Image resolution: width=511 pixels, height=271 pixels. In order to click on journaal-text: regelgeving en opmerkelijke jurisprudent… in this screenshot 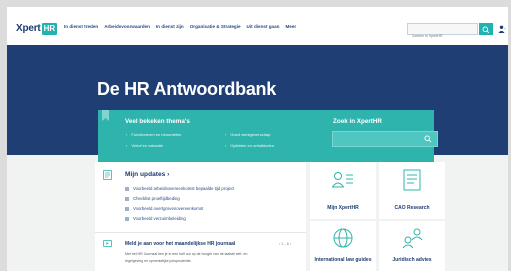, I will do `click(158, 261)`.